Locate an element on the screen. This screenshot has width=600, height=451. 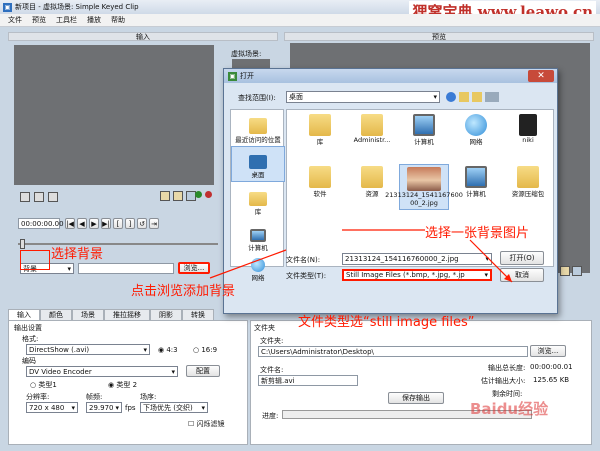
arrow-to-browse is located at coordinates (248, 264).